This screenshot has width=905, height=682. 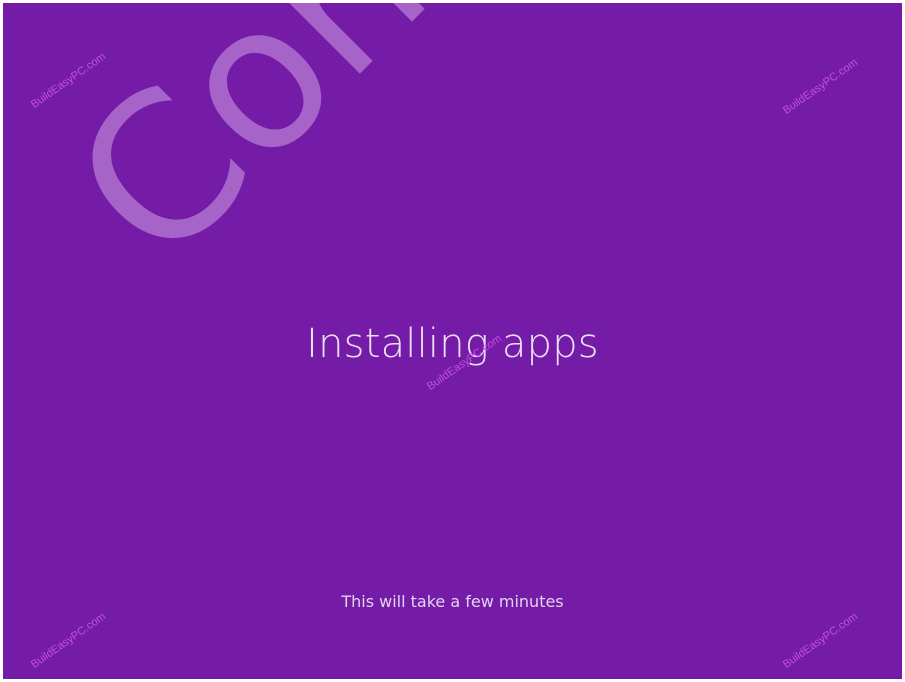 What do you see at coordinates (452, 601) in the screenshot?
I see `progress-message: This will take a few minutes` at bounding box center [452, 601].